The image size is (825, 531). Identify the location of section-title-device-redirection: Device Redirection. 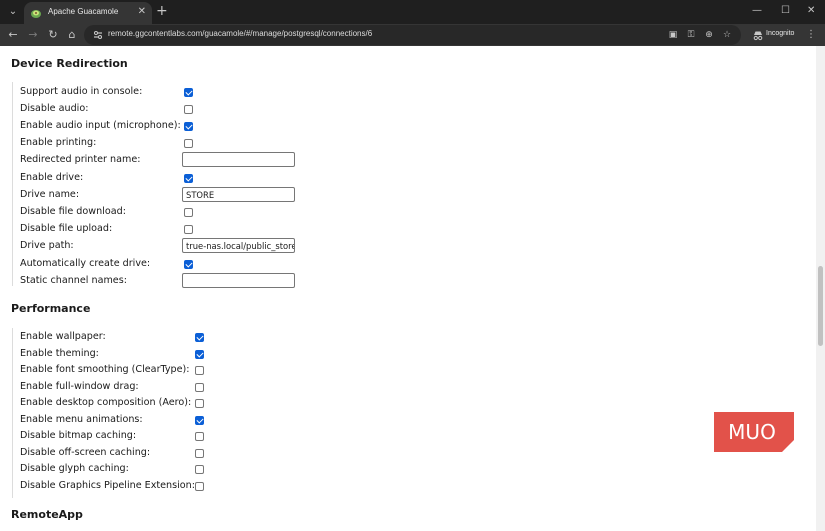
(69, 63).